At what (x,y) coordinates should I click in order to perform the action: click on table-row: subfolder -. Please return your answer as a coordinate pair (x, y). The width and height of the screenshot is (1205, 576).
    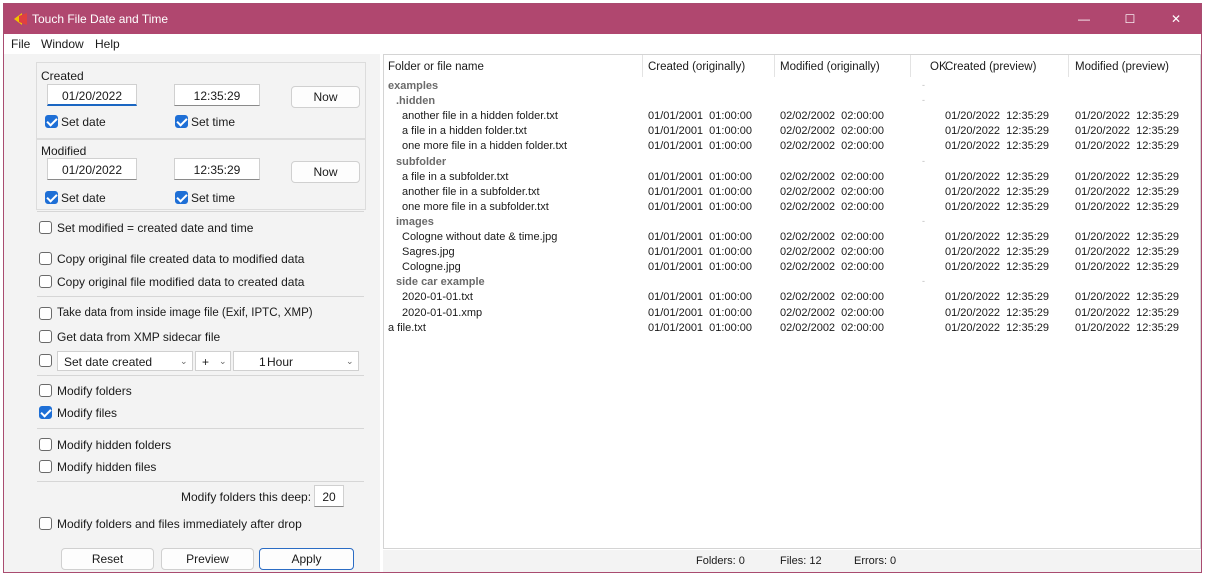
    Looking at the image, I should click on (792, 162).